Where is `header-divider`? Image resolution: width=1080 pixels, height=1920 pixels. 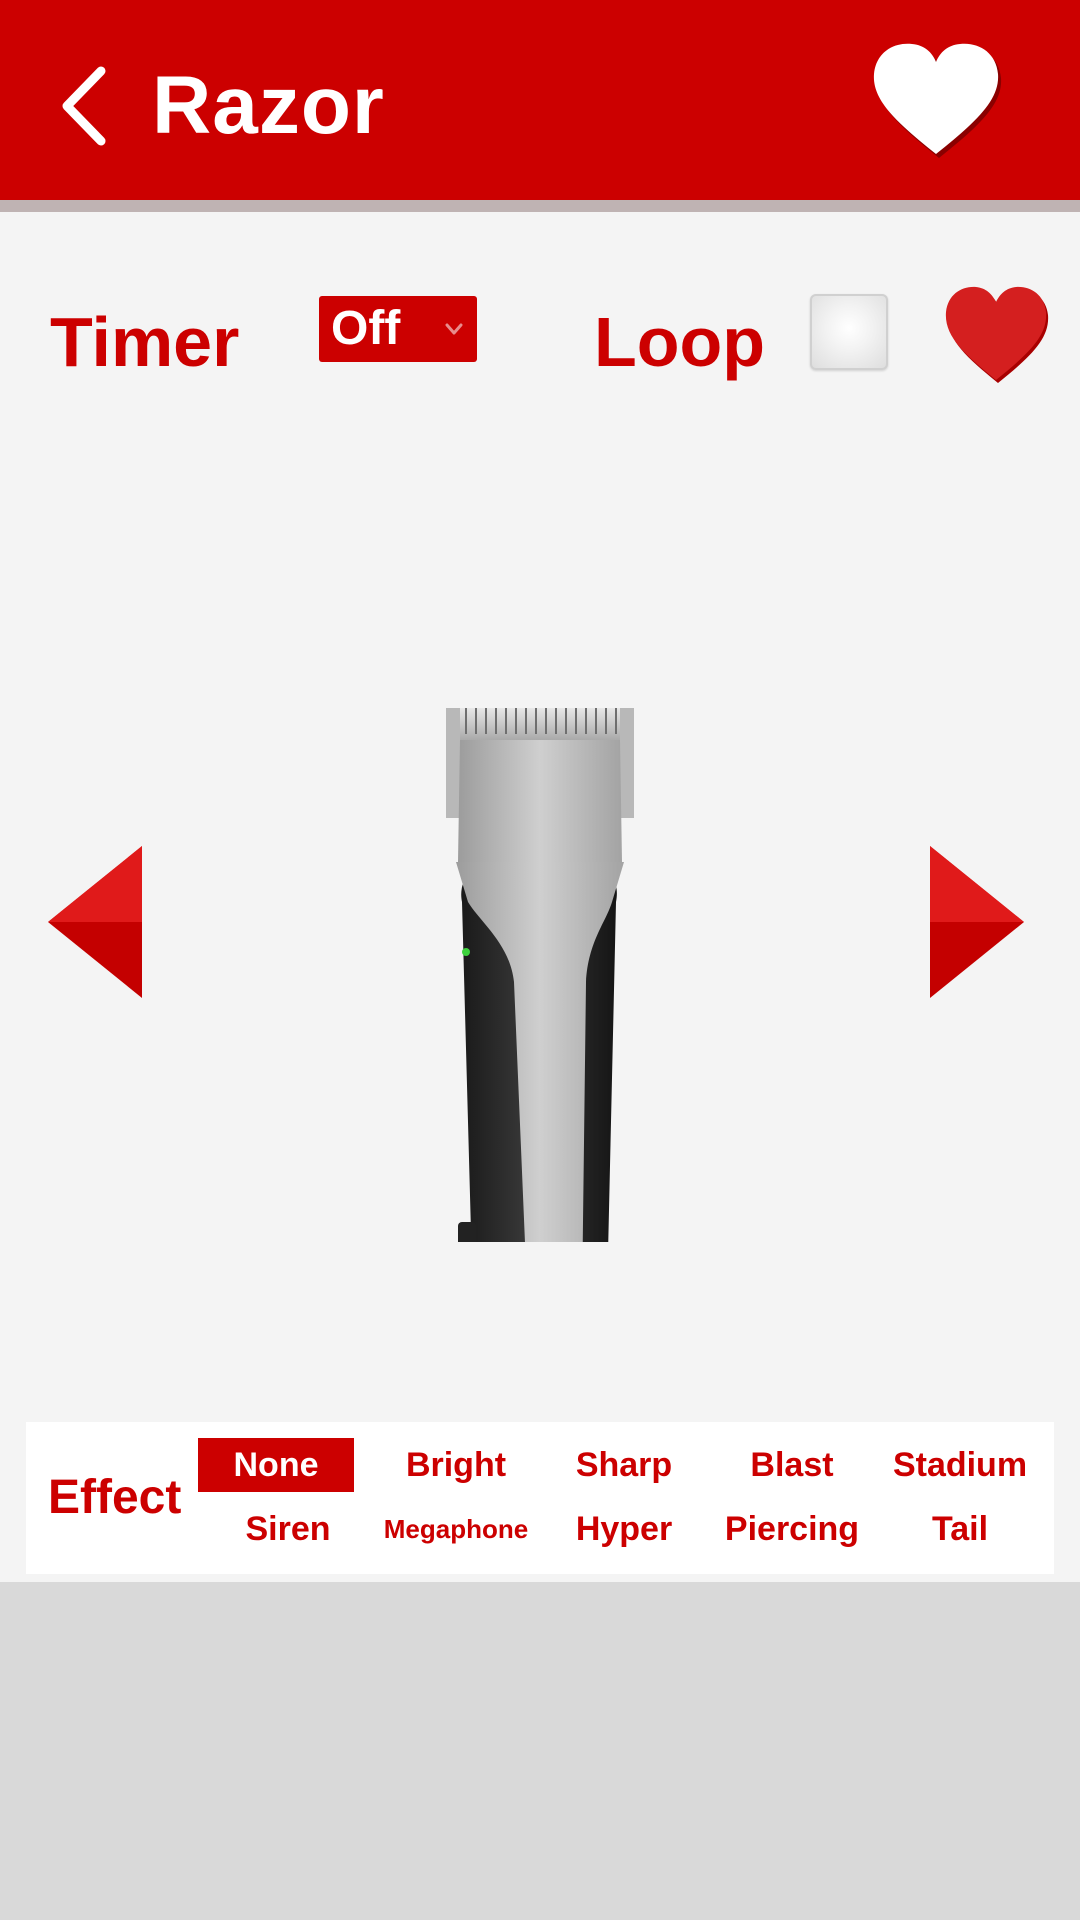
header-divider is located at coordinates (540, 206).